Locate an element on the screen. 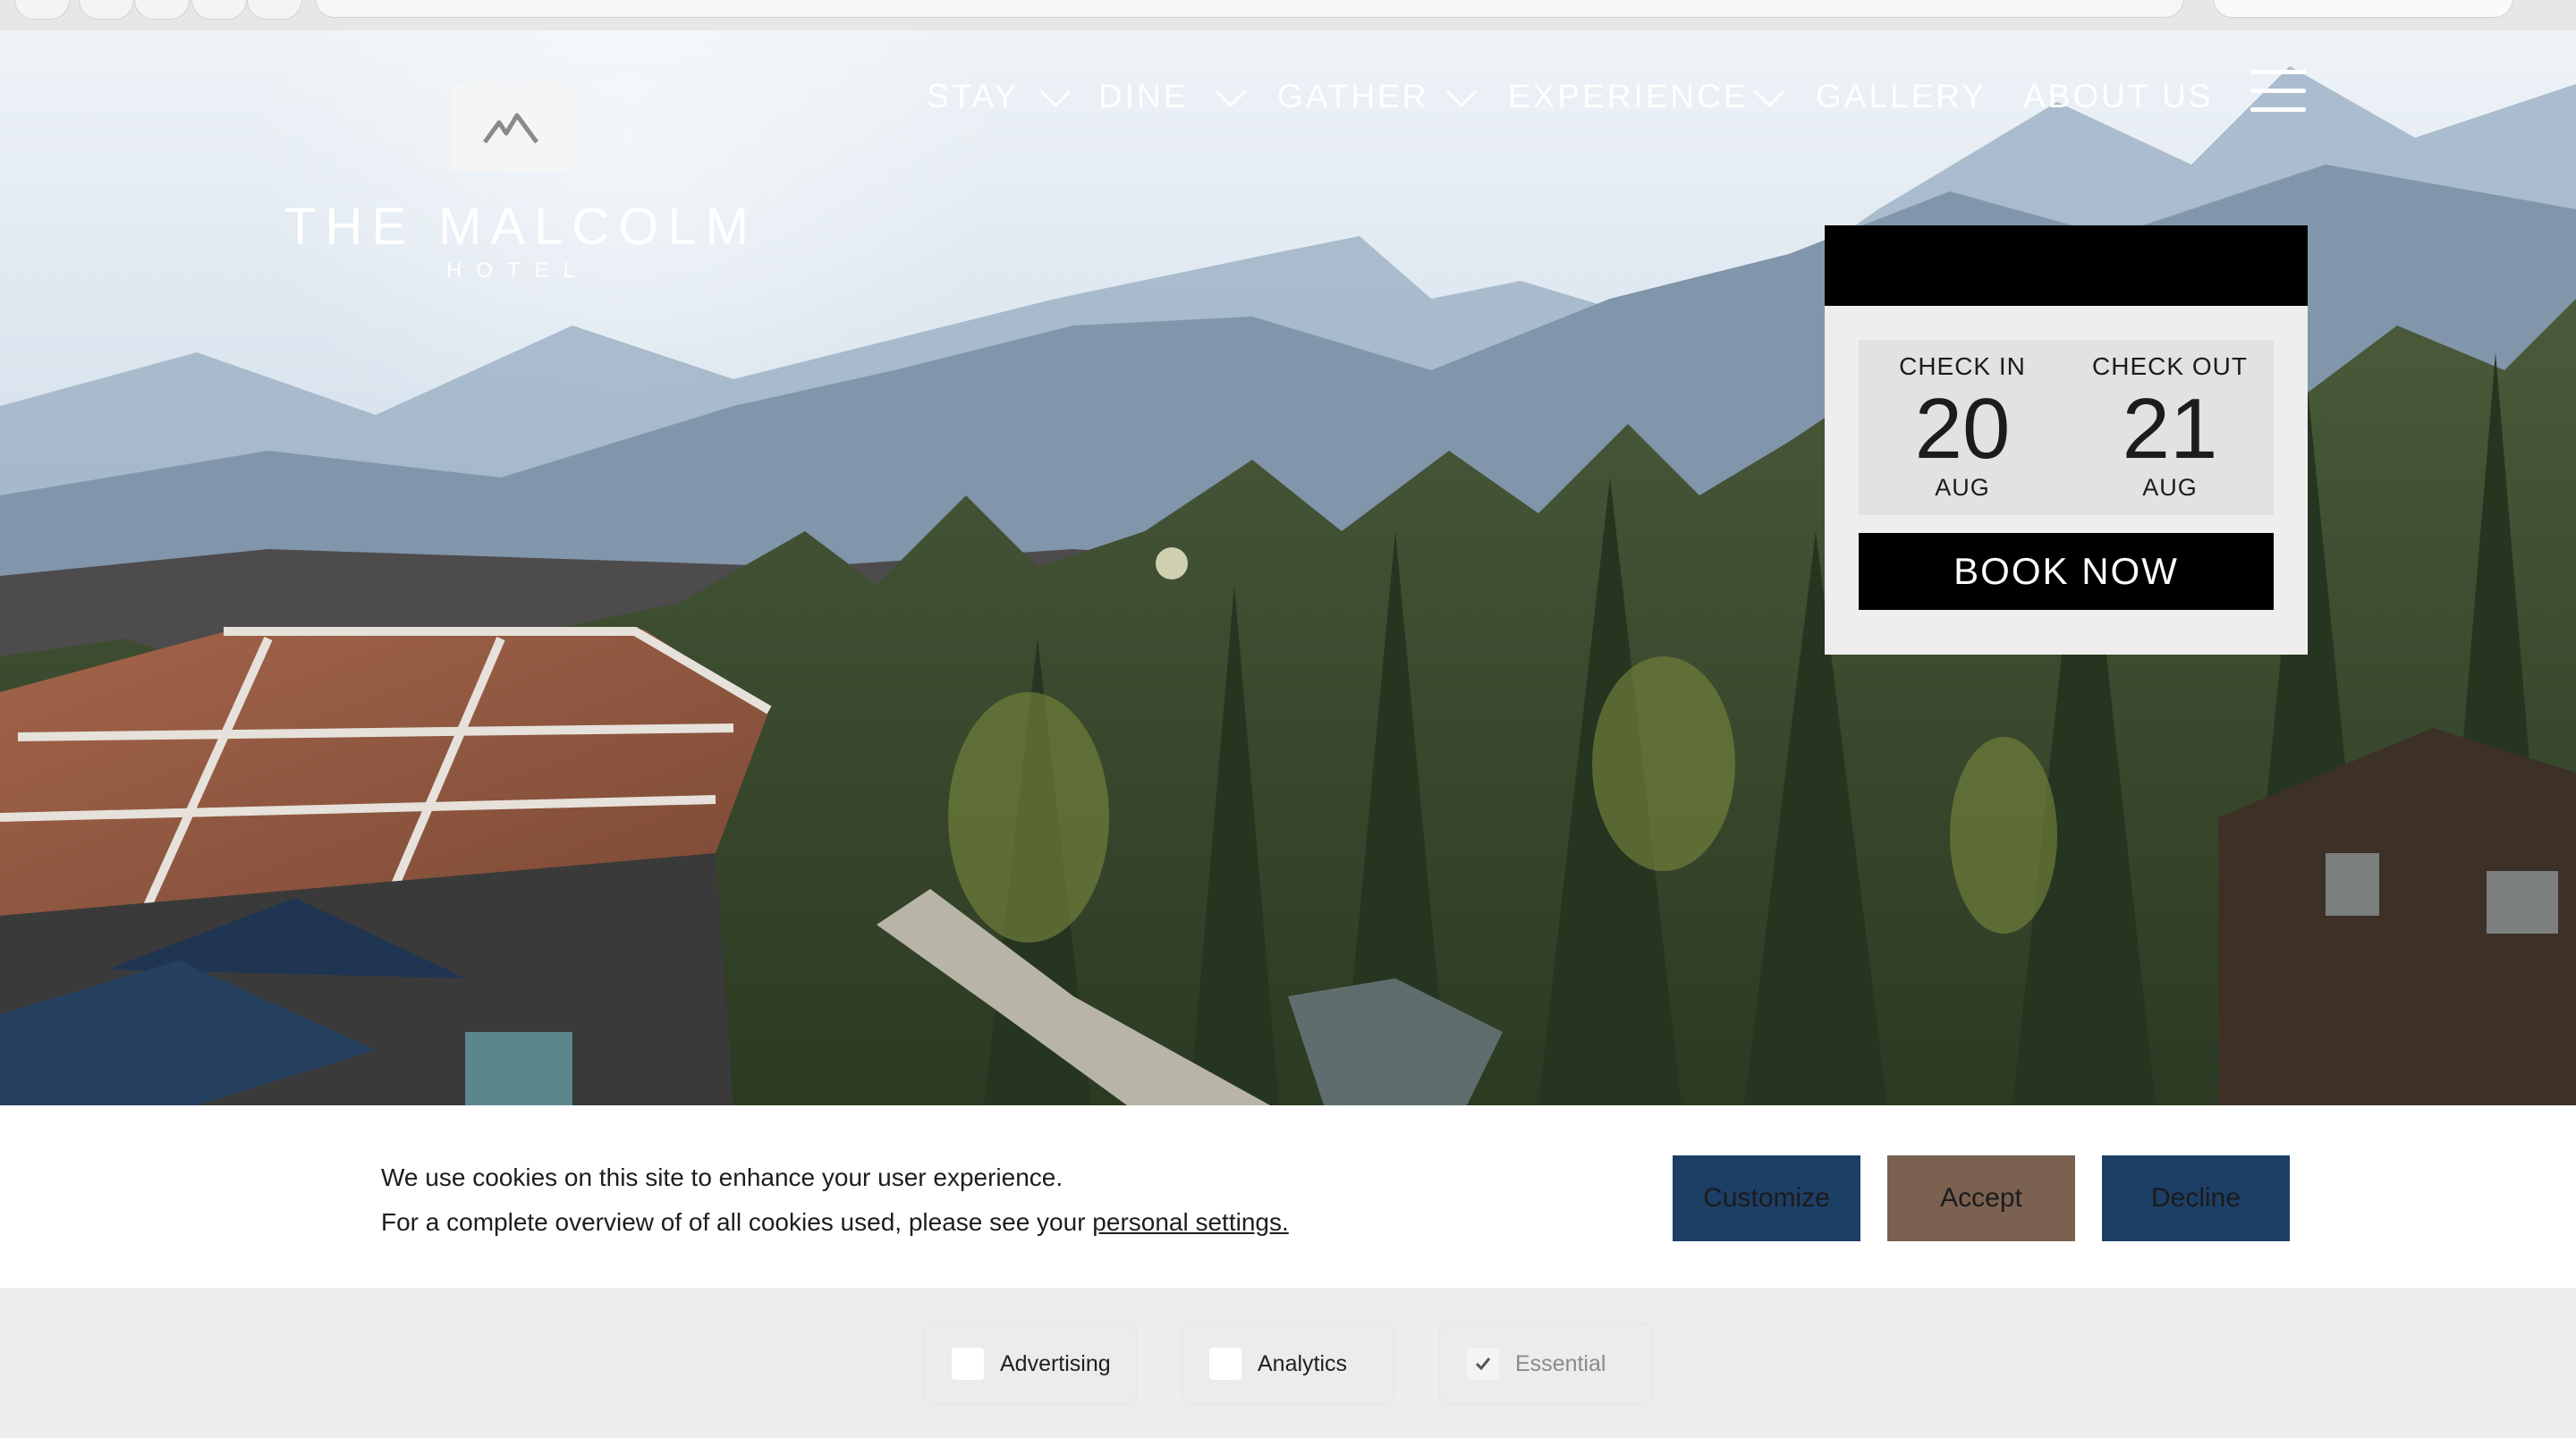 Image resolution: width=2576 pixels, height=1438 pixels. nav-item-dine: DINE is located at coordinates (1143, 97).